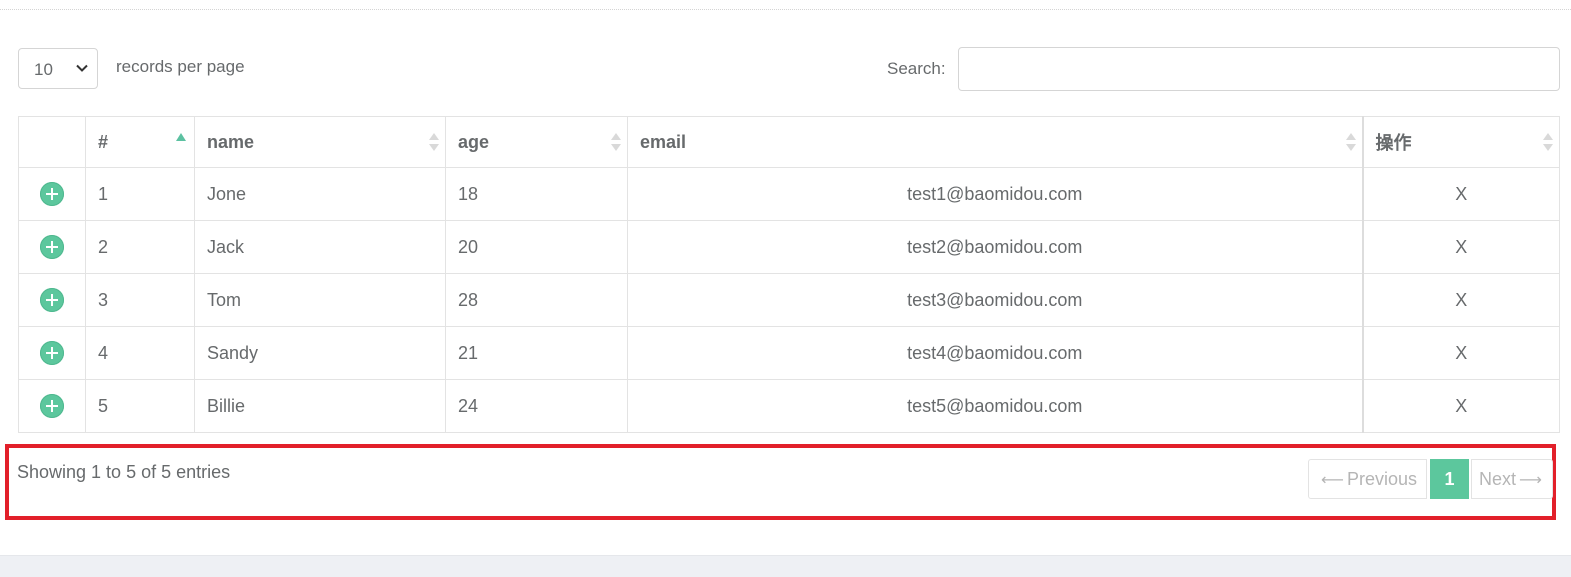 The height and width of the screenshot is (577, 1571). What do you see at coordinates (140, 142) in the screenshot?
I see `column-header-id: #` at bounding box center [140, 142].